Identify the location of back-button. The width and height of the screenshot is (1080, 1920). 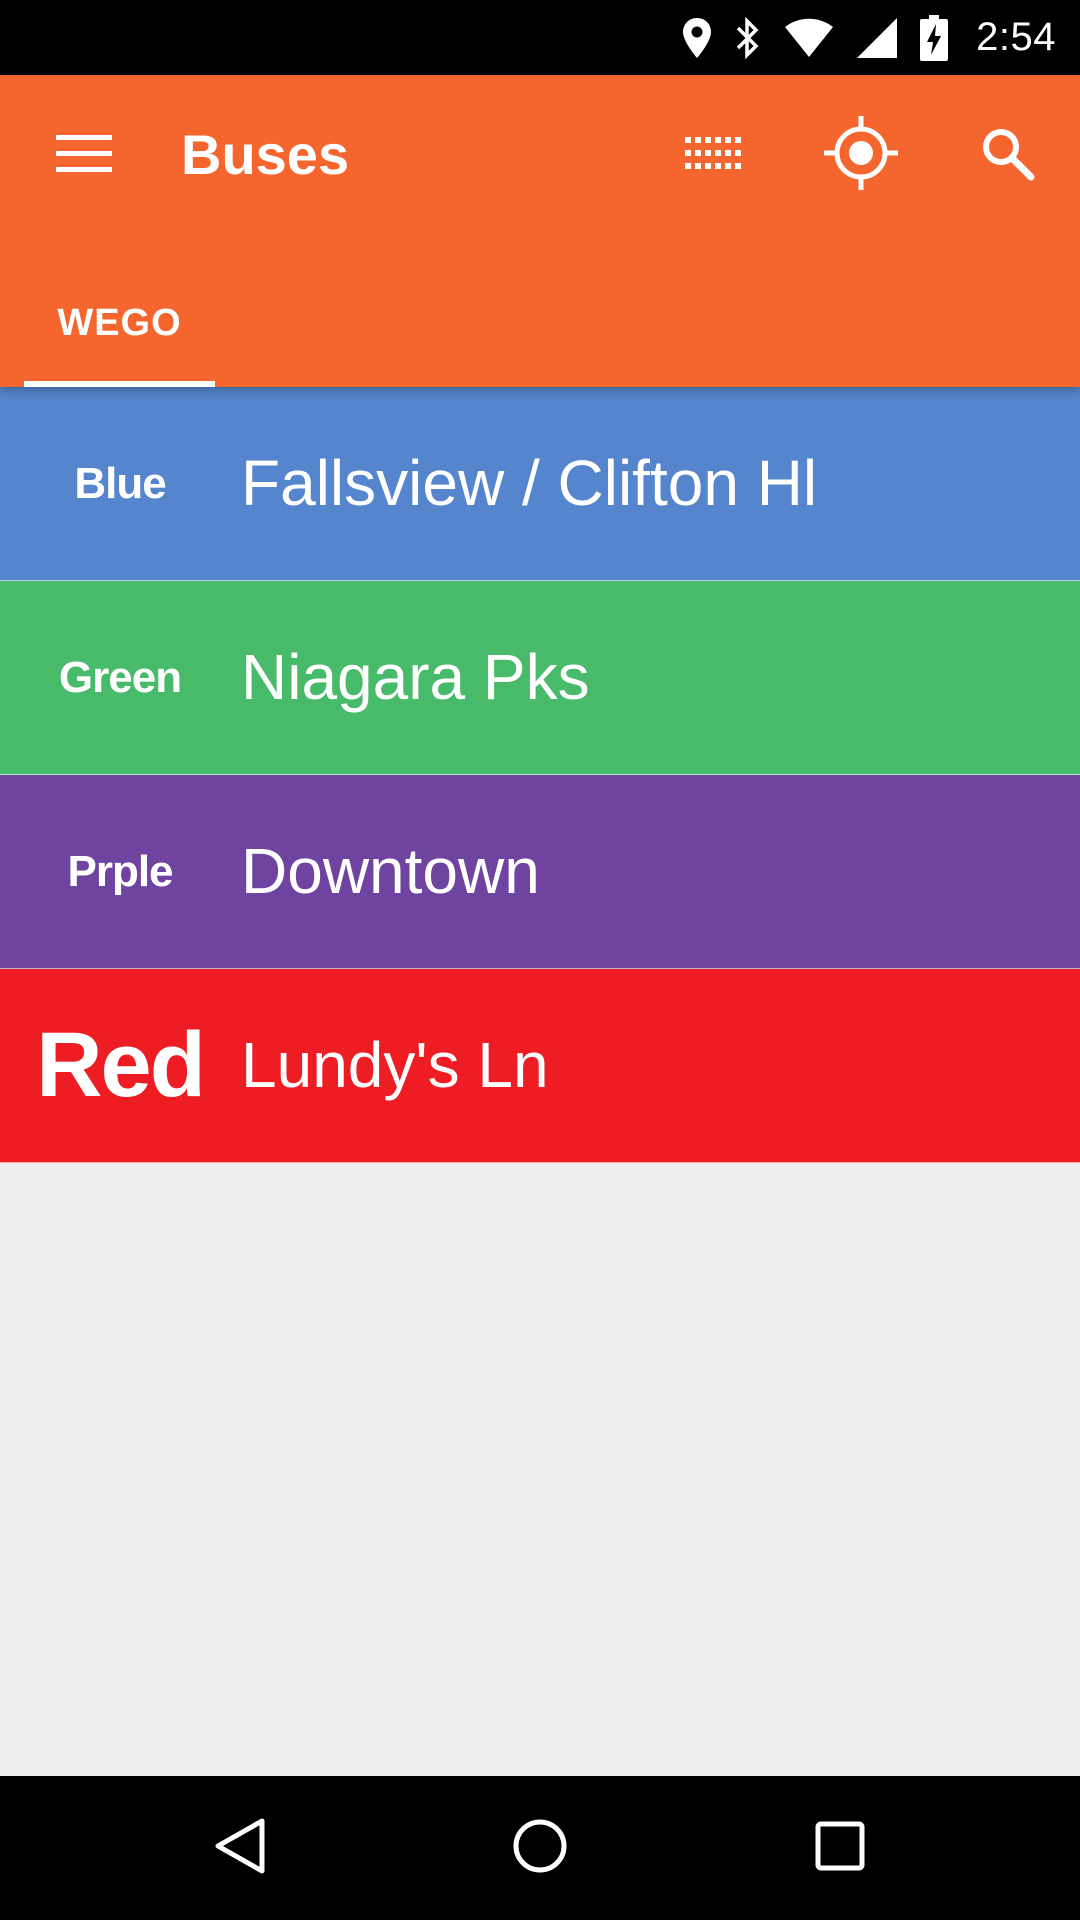
(240, 1848).